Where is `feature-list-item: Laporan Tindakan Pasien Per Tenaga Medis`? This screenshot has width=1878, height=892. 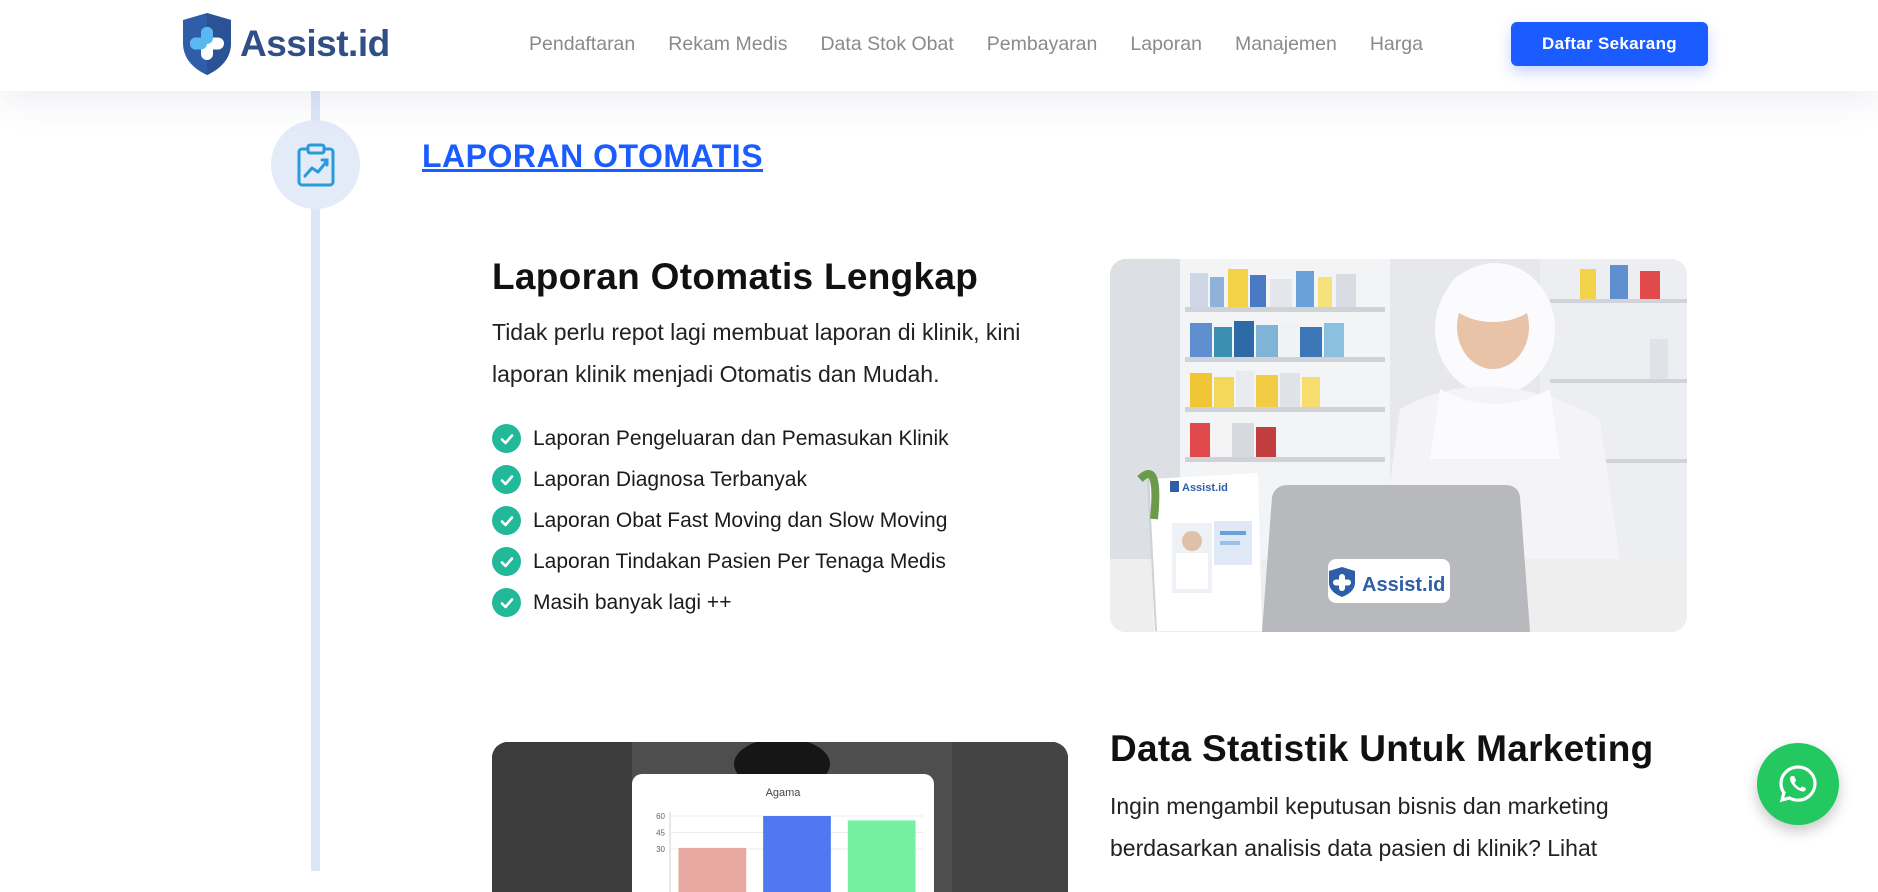 feature-list-item: Laporan Tindakan Pasien Per Tenaga Medis is located at coordinates (720, 561).